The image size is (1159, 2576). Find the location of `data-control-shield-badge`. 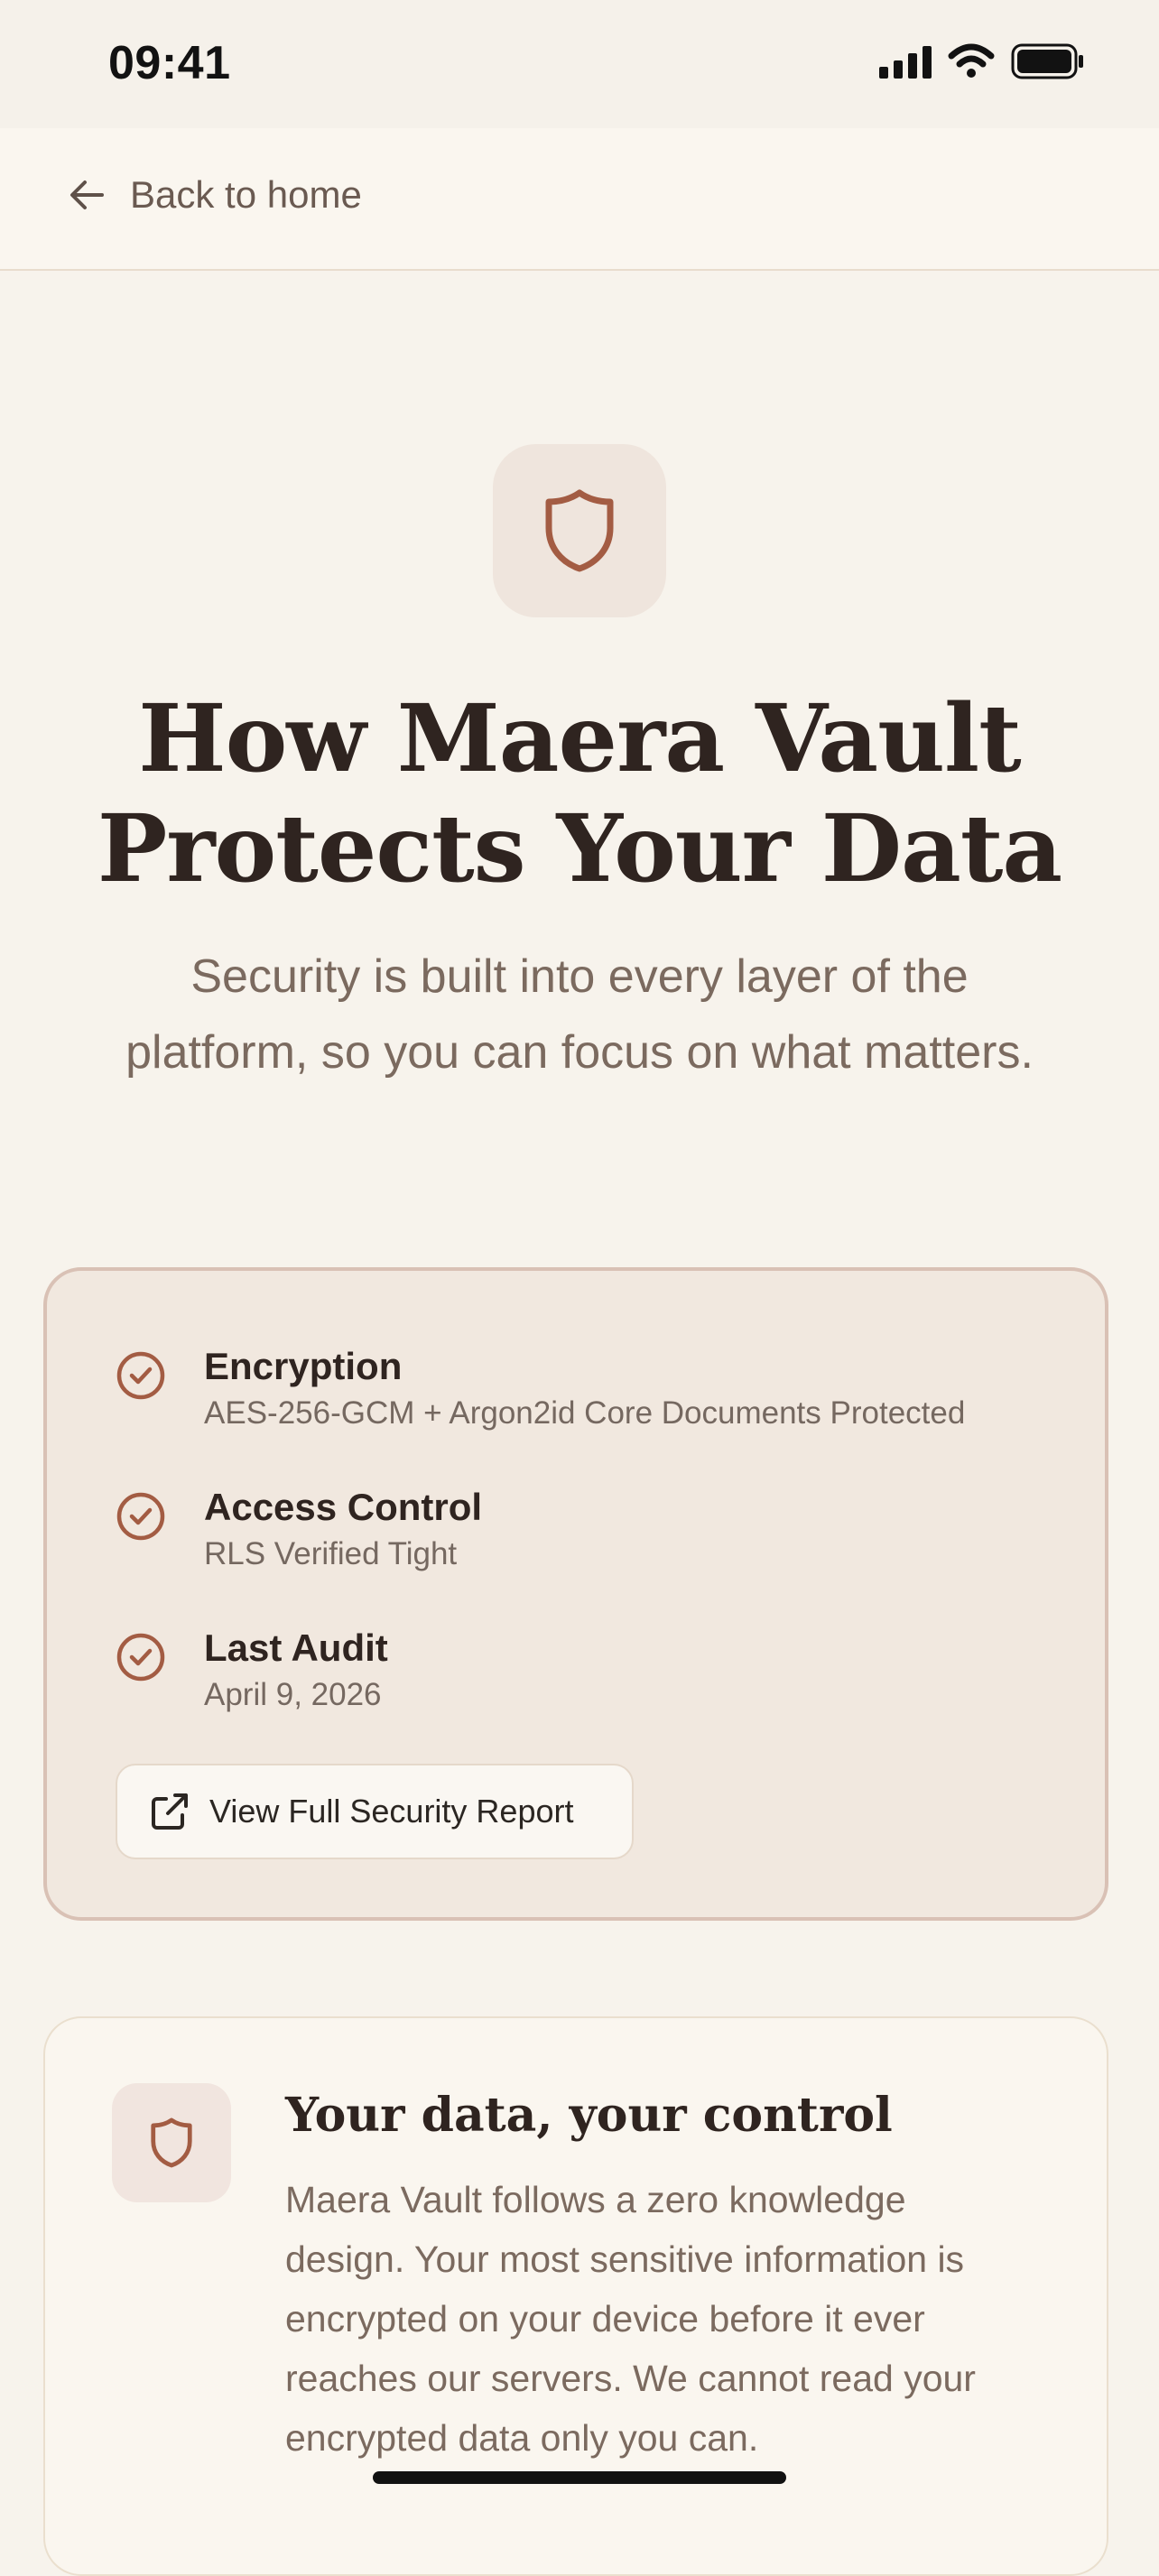

data-control-shield-badge is located at coordinates (171, 2142).